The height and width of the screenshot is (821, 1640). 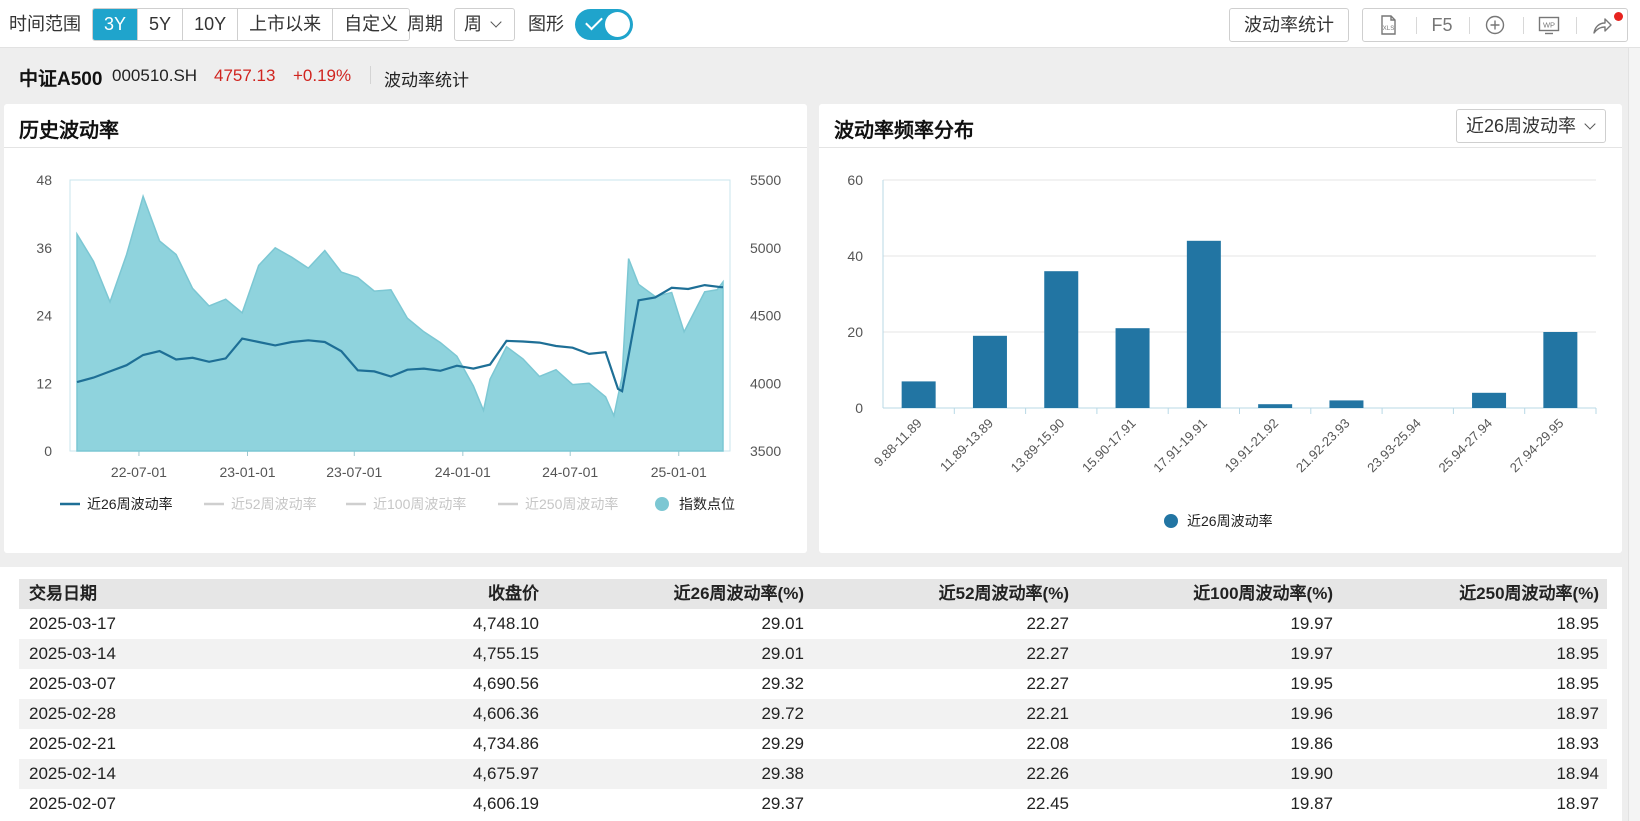 What do you see at coordinates (1577, 773) in the screenshot?
I see `table-cell: 18.94` at bounding box center [1577, 773].